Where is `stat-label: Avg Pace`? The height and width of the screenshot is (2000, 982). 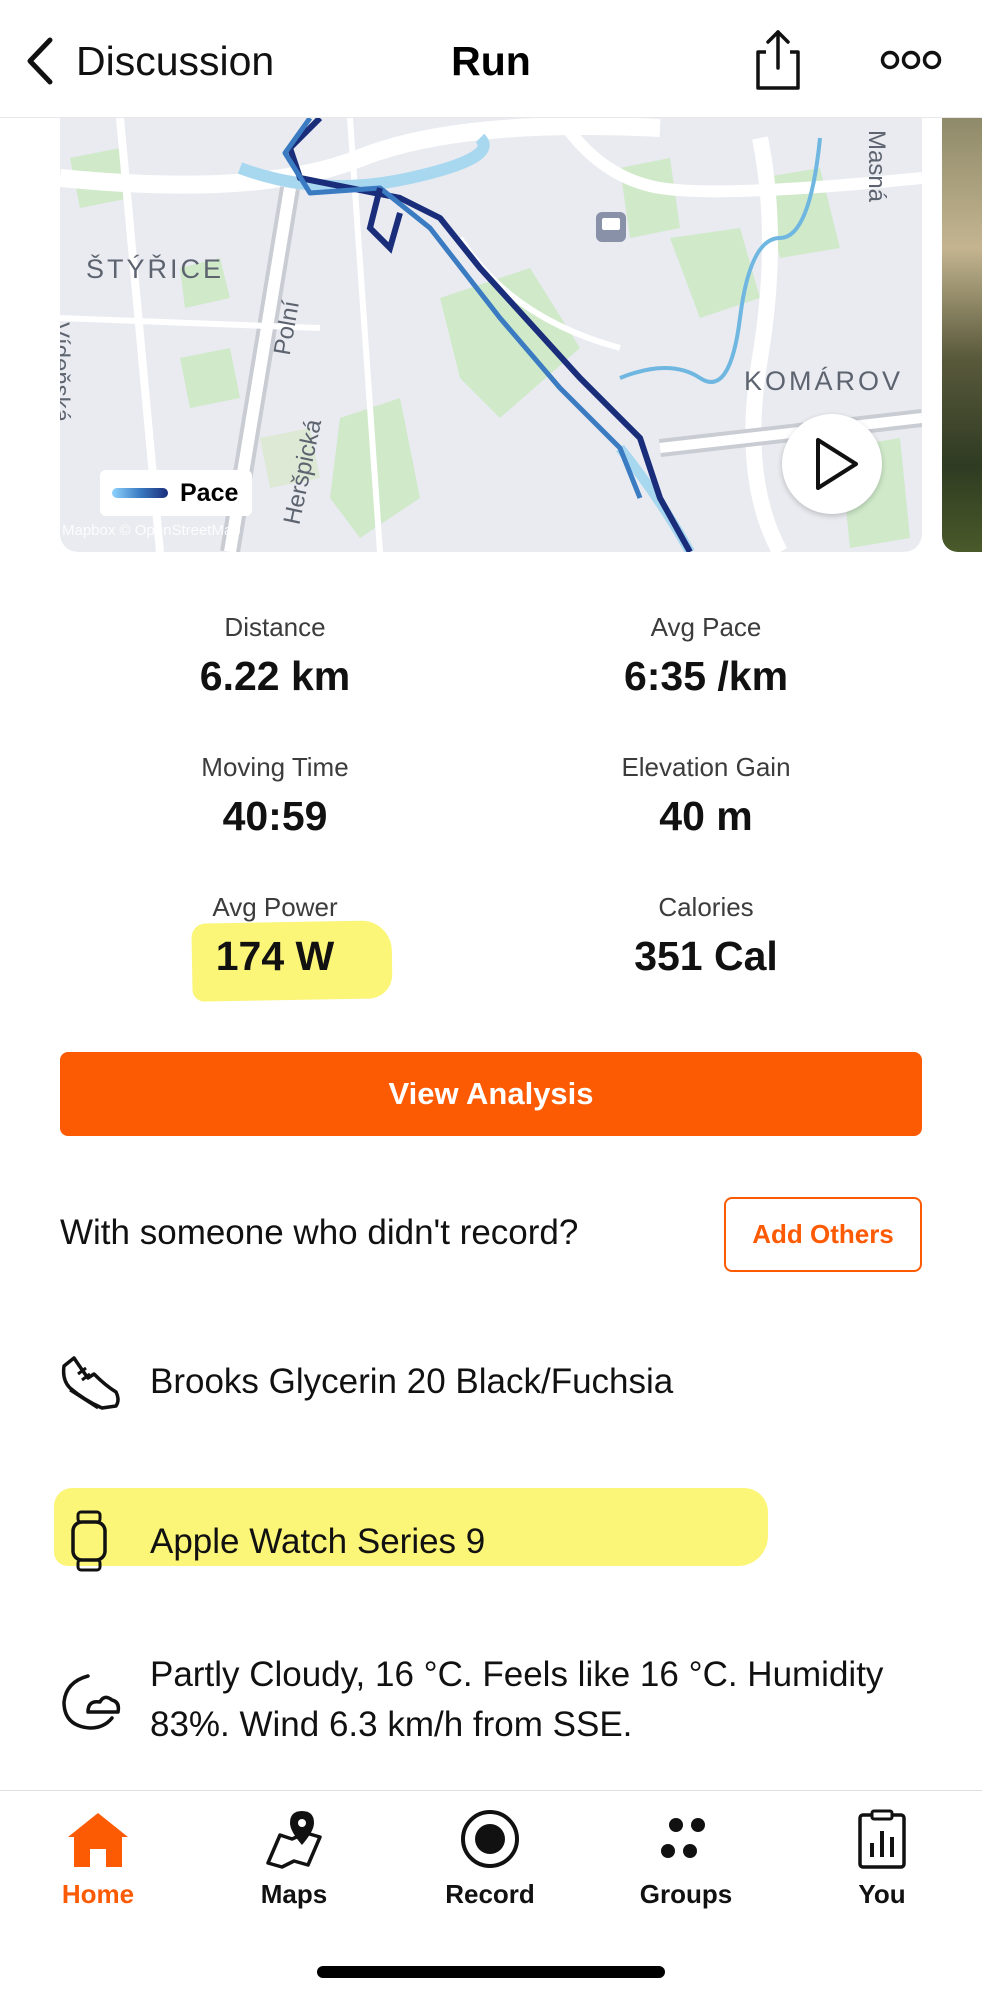 stat-label: Avg Pace is located at coordinates (706, 627).